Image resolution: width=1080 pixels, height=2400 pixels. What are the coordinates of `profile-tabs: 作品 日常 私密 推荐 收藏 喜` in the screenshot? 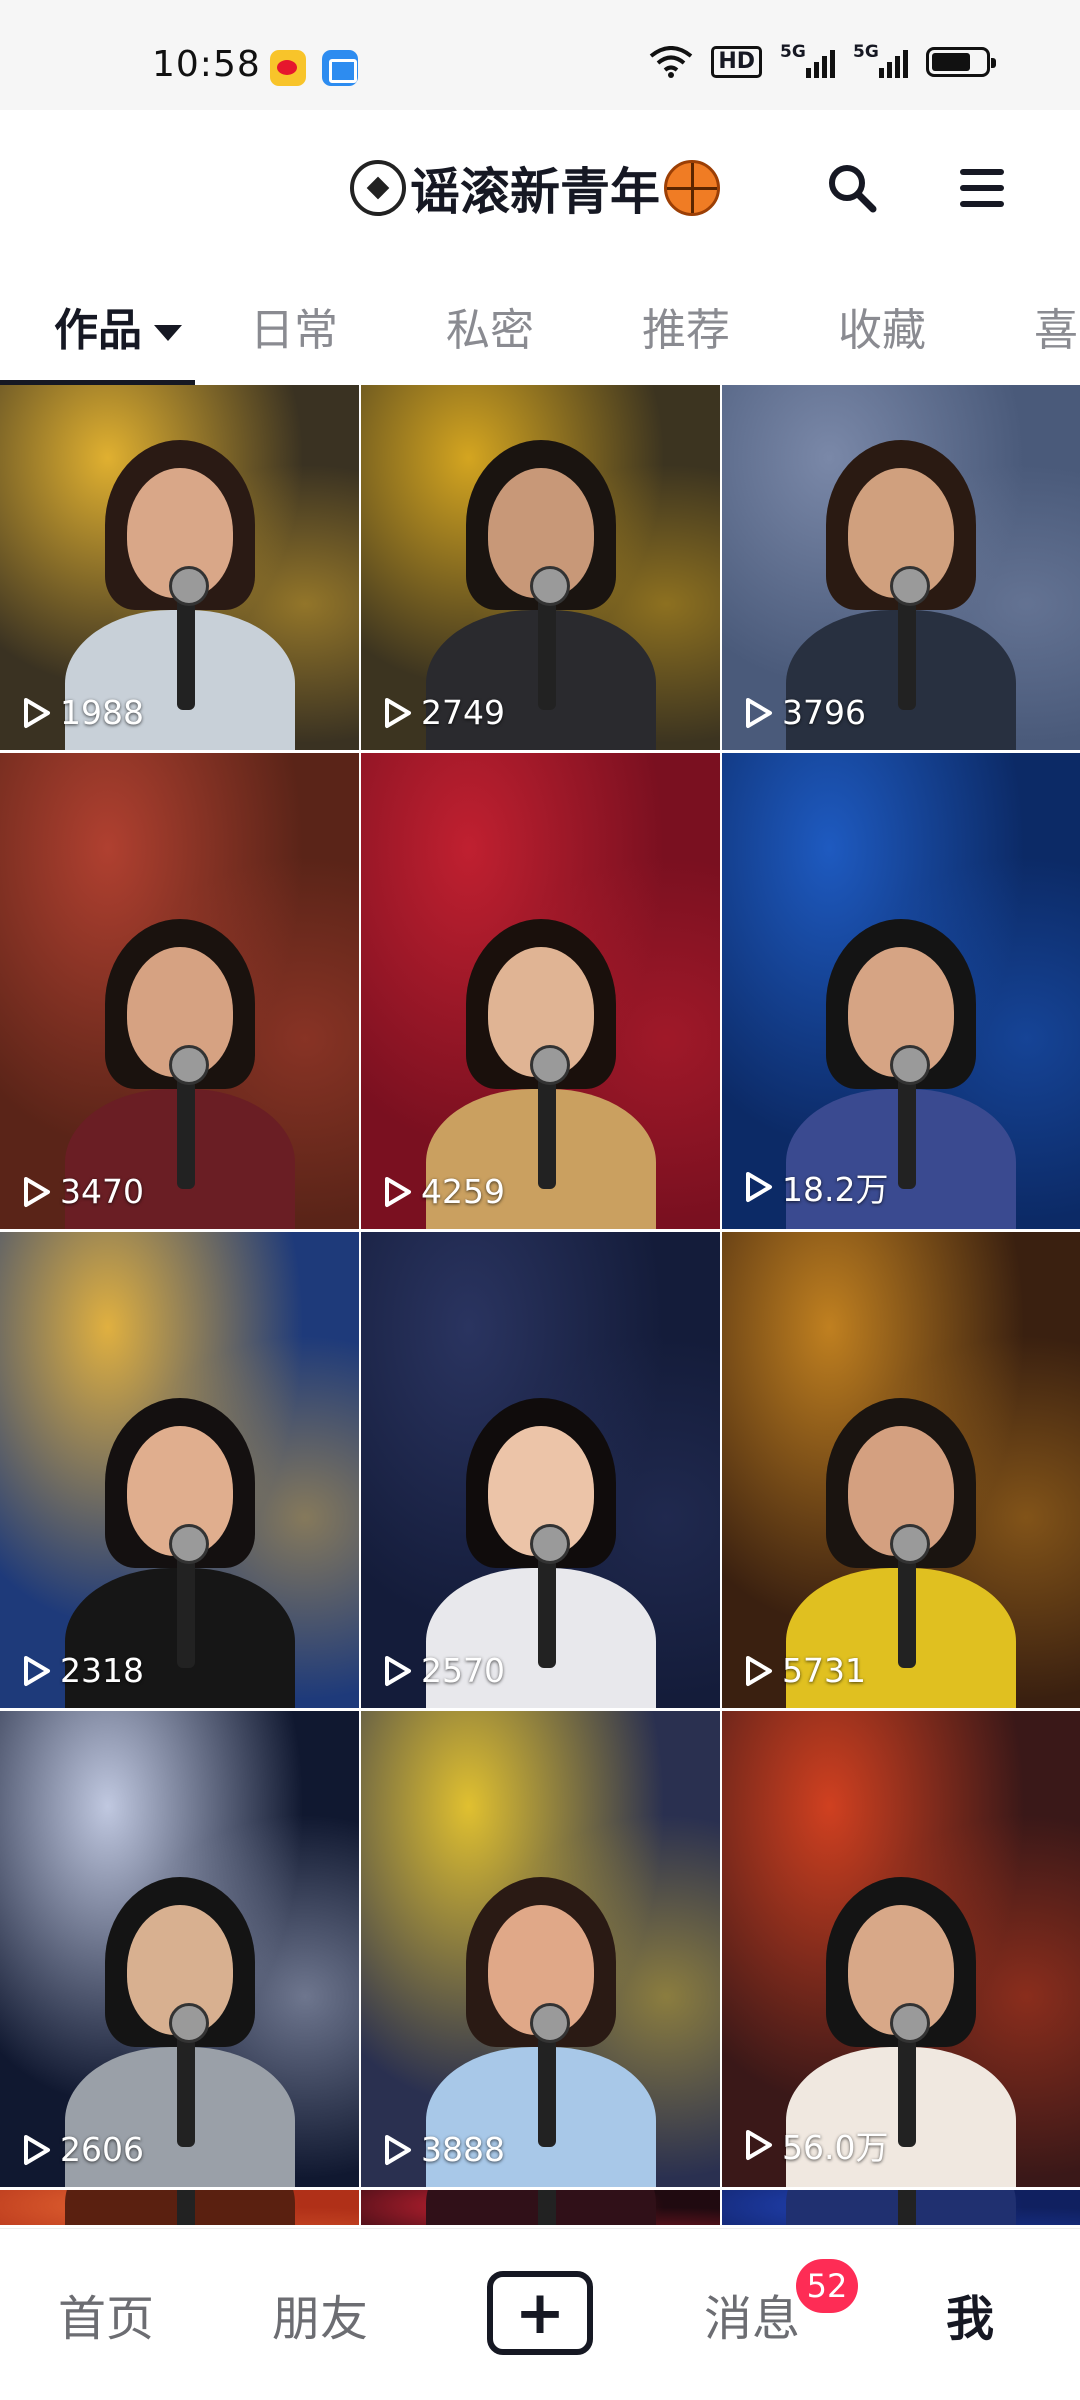 It's located at (540, 327).